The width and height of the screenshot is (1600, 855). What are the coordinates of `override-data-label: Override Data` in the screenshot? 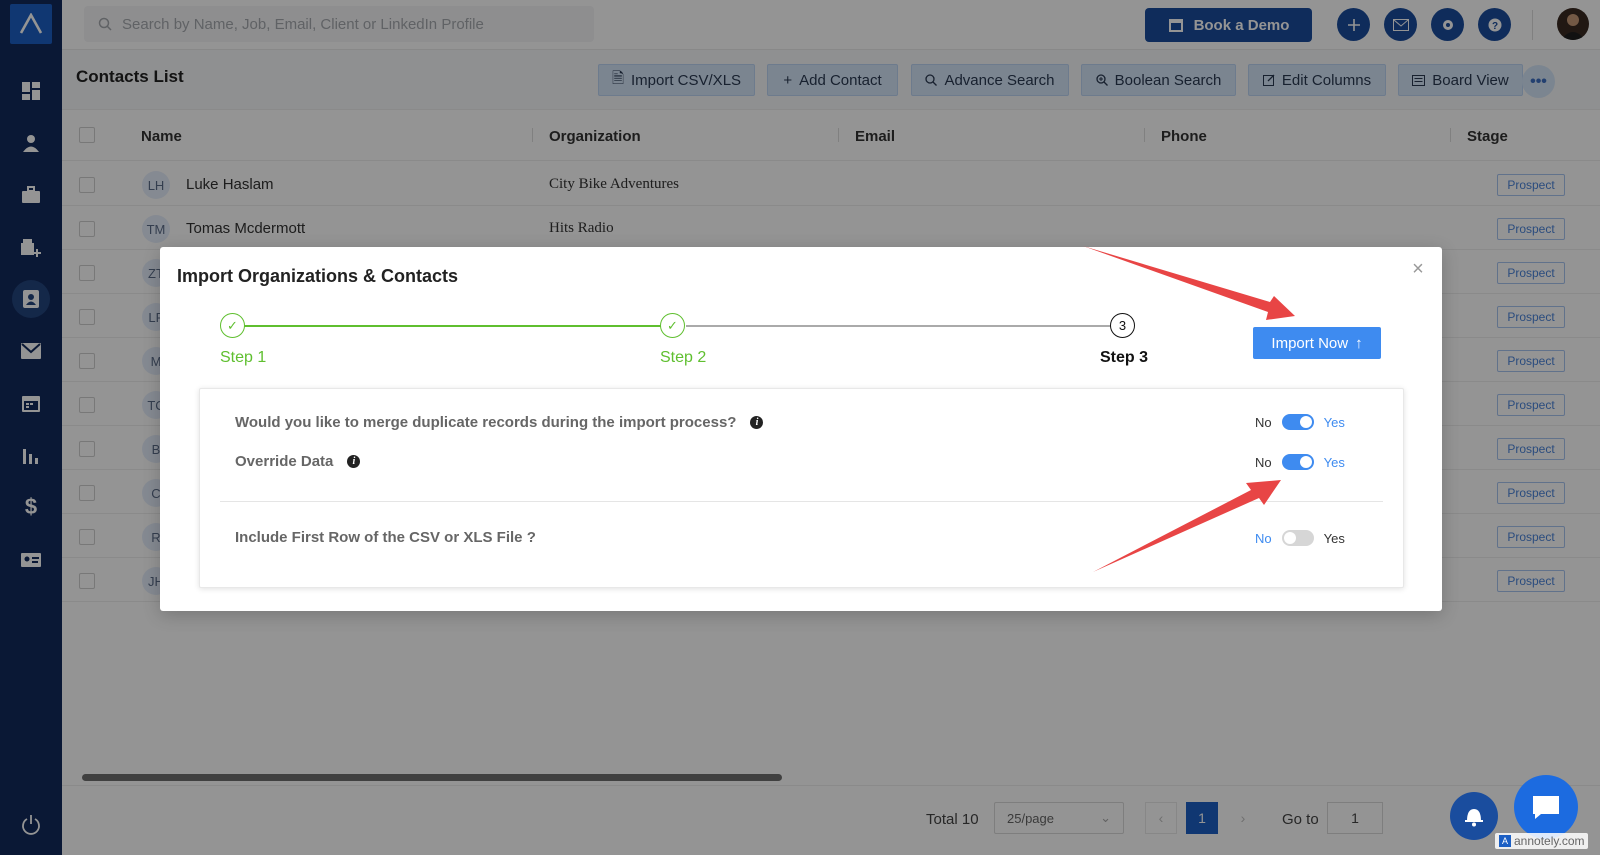 It's located at (284, 461).